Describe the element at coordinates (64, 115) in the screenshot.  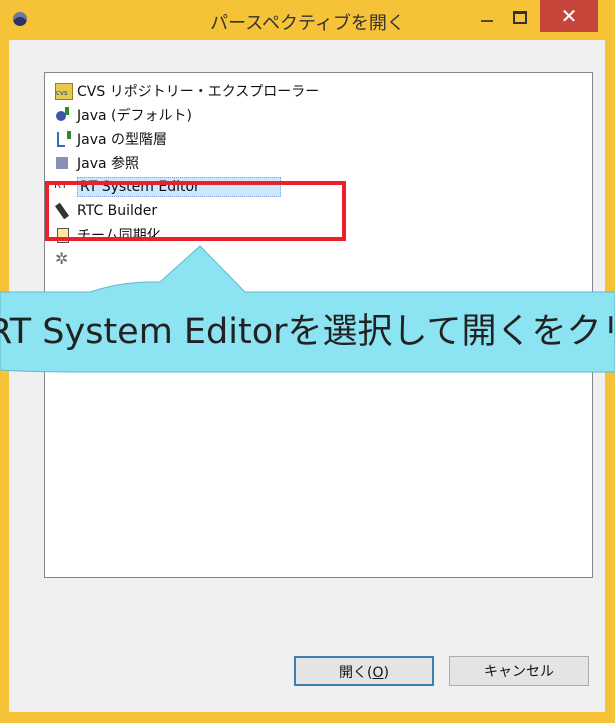
I see `java-perspective-icon` at that location.